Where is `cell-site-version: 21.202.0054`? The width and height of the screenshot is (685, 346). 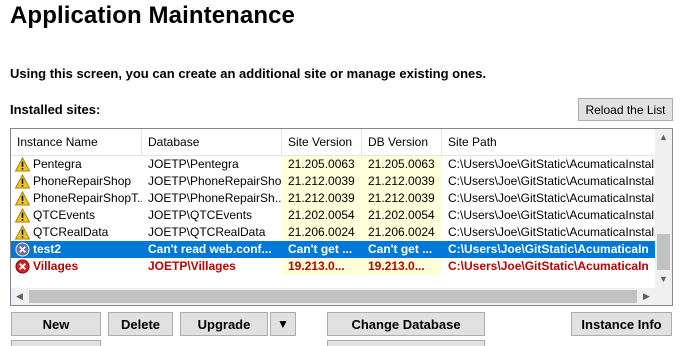
cell-site-version: 21.202.0054 is located at coordinates (322, 215).